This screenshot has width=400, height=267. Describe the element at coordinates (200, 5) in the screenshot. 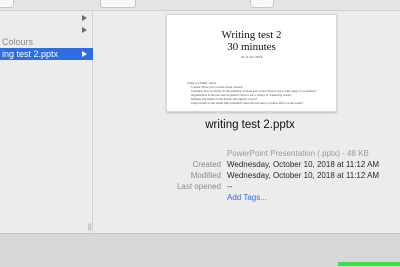

I see `window-toolbar` at that location.